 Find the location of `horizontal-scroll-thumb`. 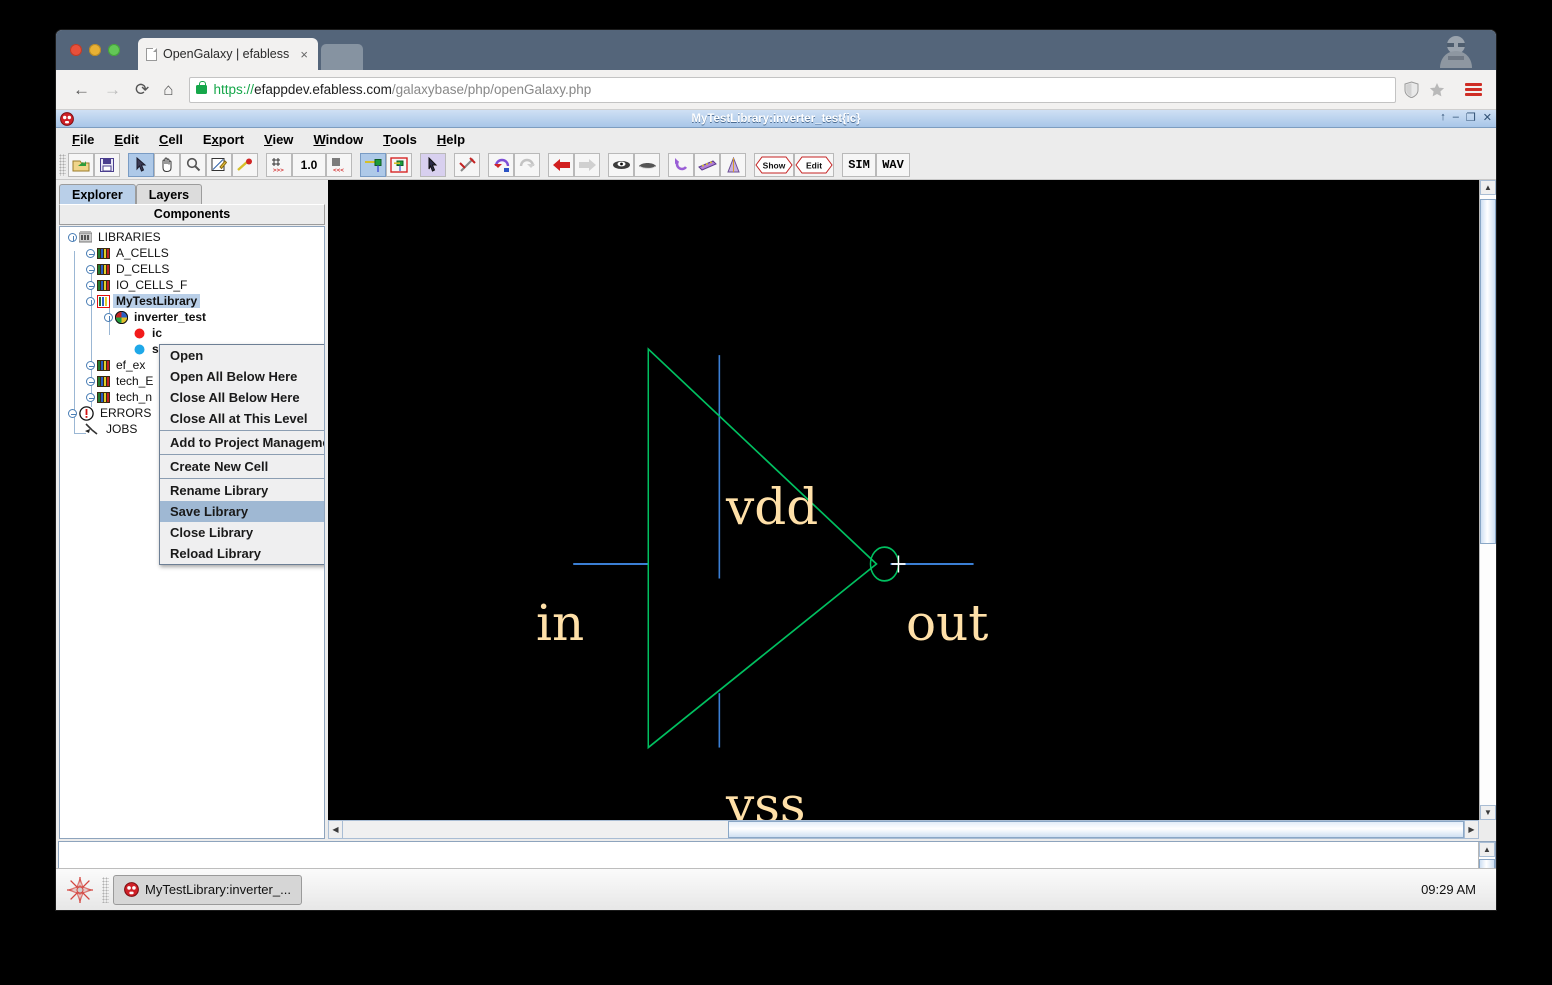

horizontal-scroll-thumb is located at coordinates (1096, 829).